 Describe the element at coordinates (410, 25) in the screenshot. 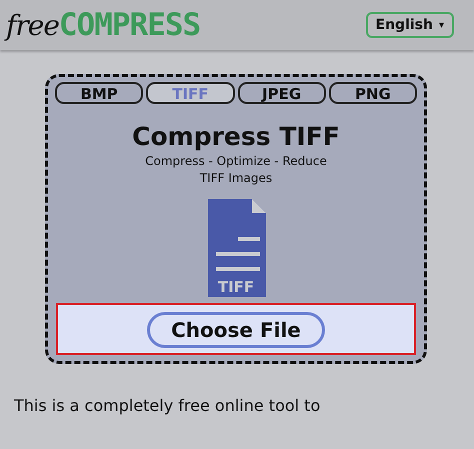

I see `language-dropdown: English ▾` at that location.